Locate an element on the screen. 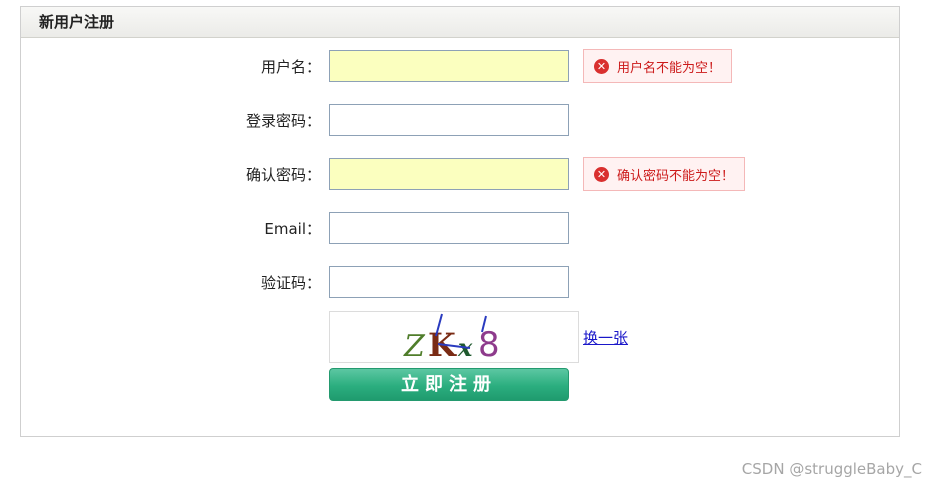  captcha-char: Z is located at coordinates (414, 345).